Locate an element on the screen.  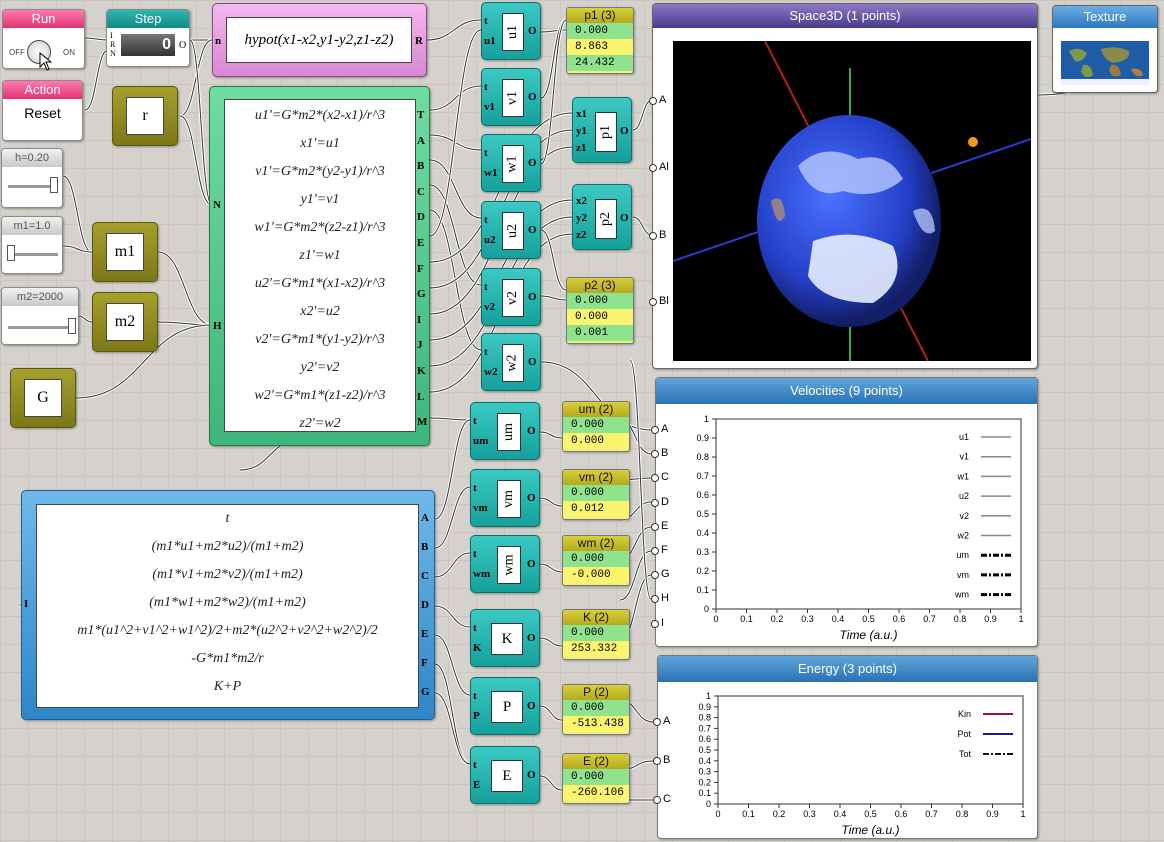
g-label: G is located at coordinates (43, 398).